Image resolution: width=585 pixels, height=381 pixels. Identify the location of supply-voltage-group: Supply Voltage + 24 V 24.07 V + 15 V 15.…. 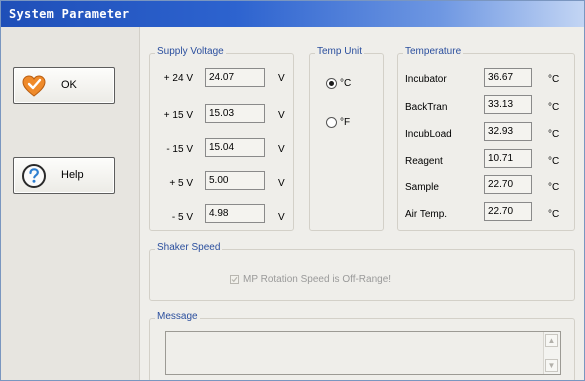
(221, 138).